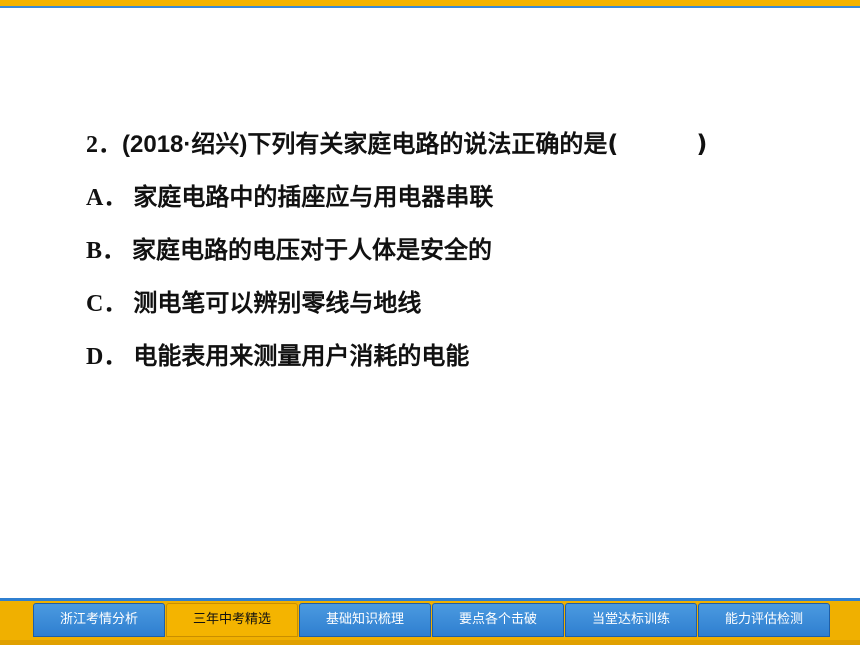  I want to click on tab-zhejiang-analysis: 浙江考情分析, so click(99, 620).